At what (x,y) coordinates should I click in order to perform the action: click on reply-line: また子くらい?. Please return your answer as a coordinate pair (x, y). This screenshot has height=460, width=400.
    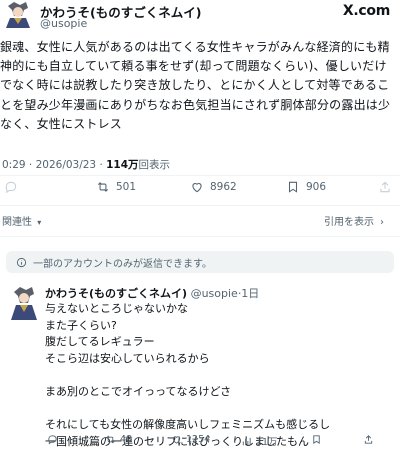
    Looking at the image, I should click on (81, 325).